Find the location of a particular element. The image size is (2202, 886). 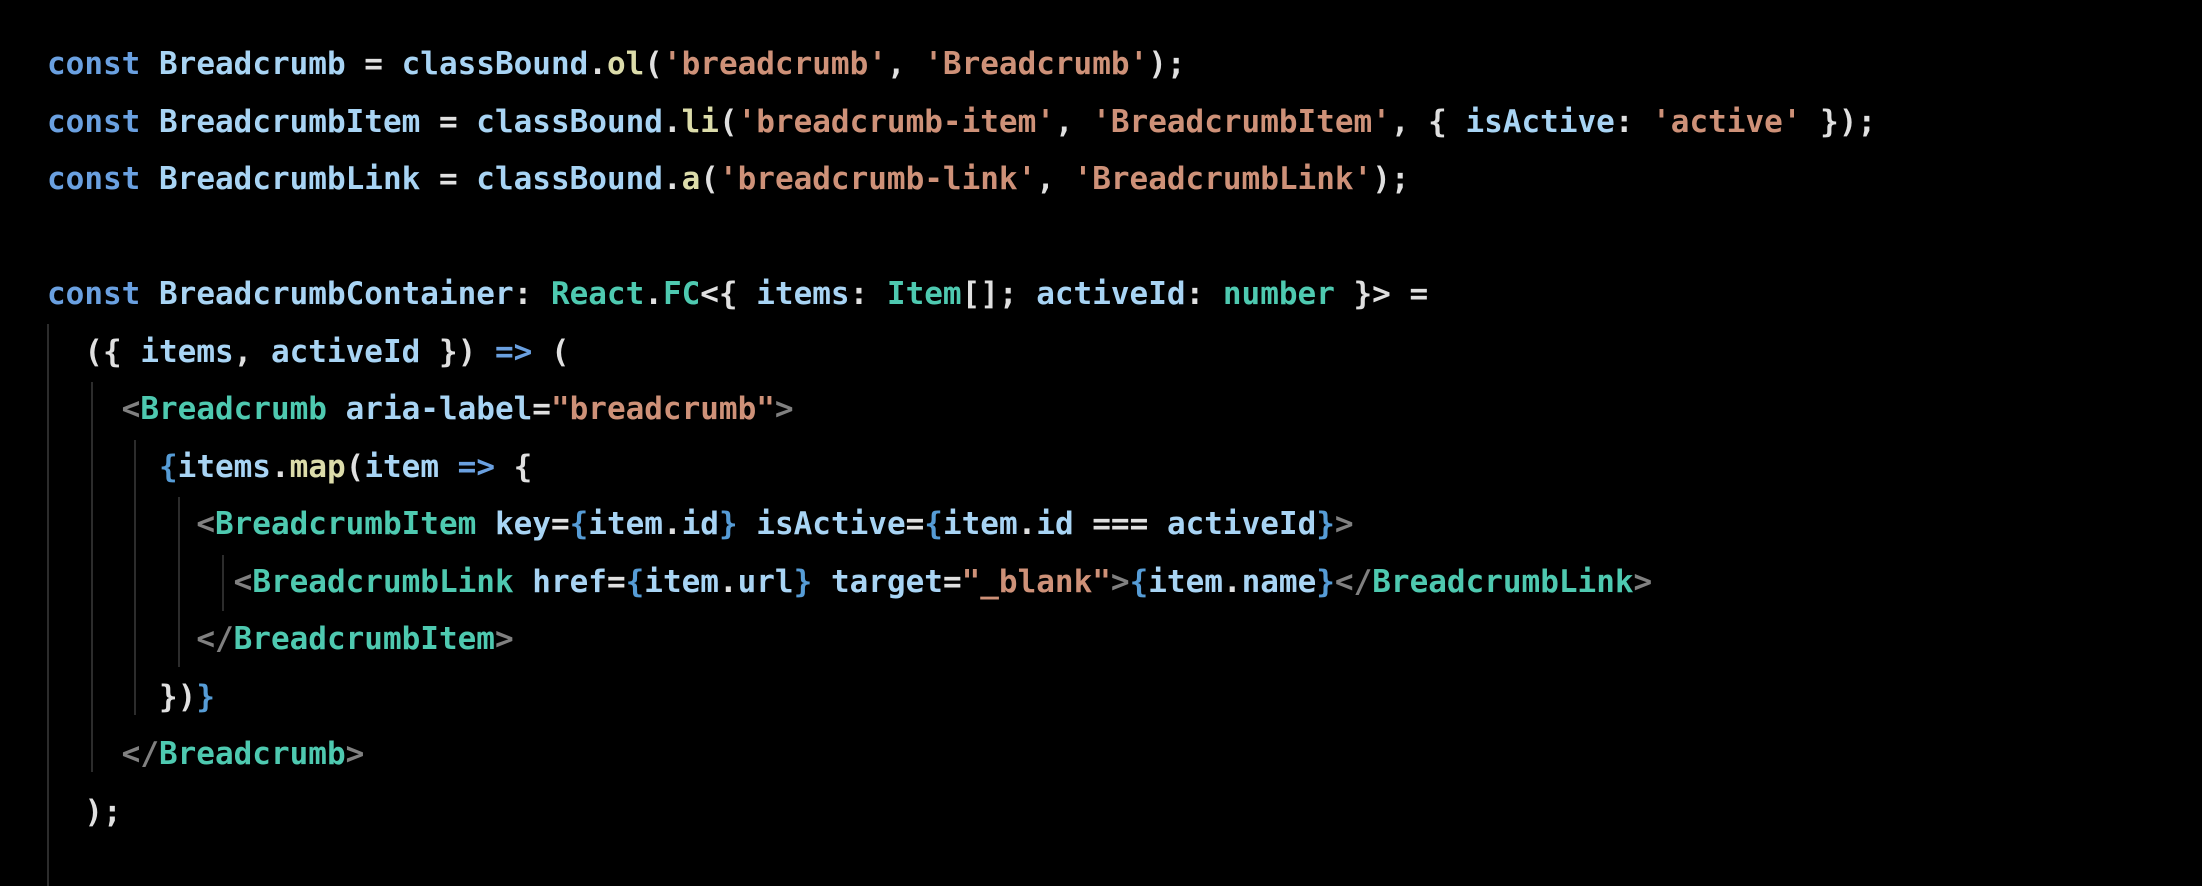

code-token: BreadcrumbContainer is located at coordinates (336, 294).